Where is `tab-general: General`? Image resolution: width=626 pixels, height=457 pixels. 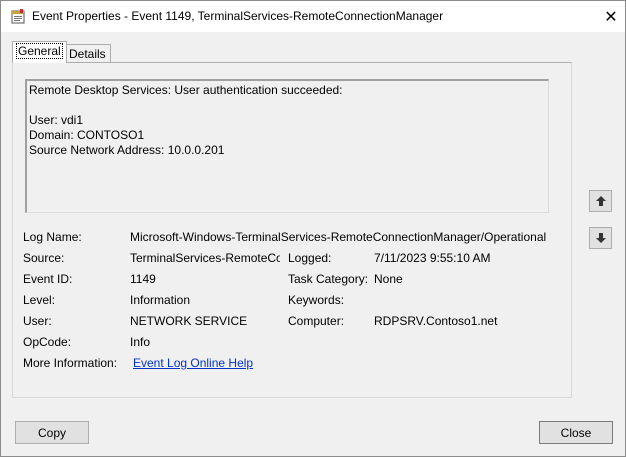
tab-general: General is located at coordinates (39, 52).